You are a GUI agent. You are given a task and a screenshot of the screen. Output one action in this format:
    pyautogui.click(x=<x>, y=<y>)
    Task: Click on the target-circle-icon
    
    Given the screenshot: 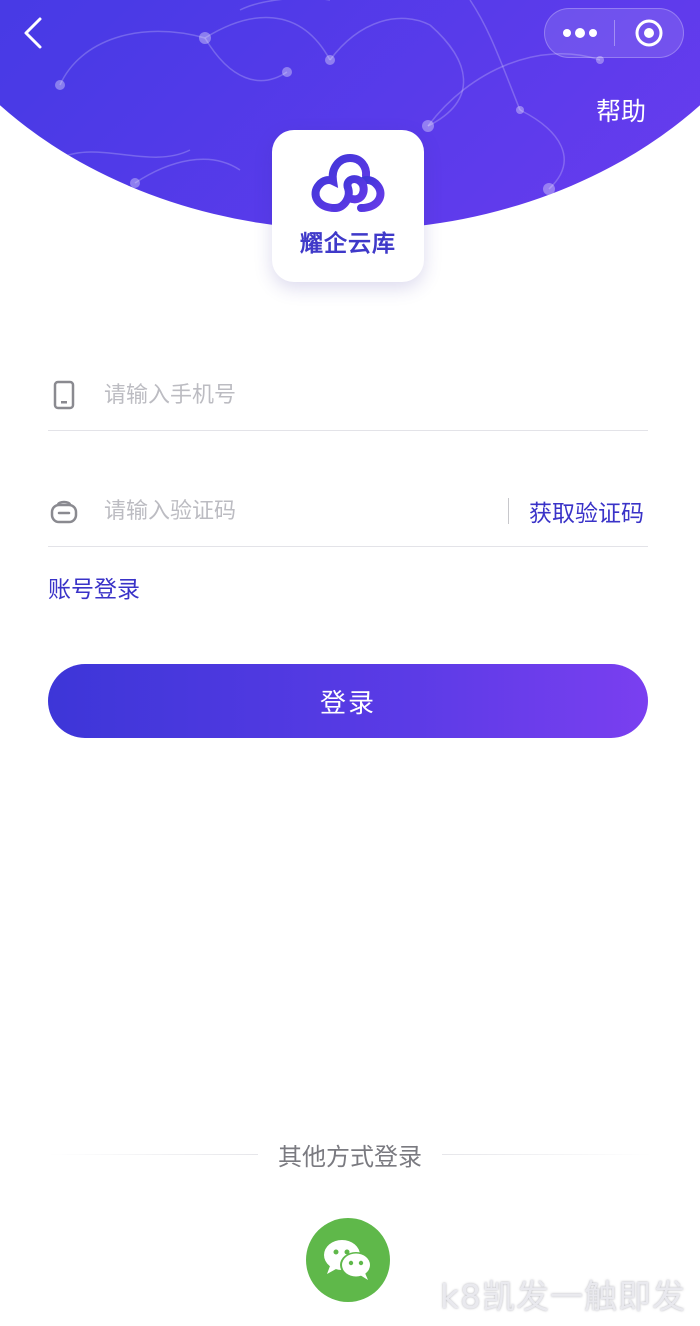 What is the action you would take?
    pyautogui.click(x=649, y=33)
    